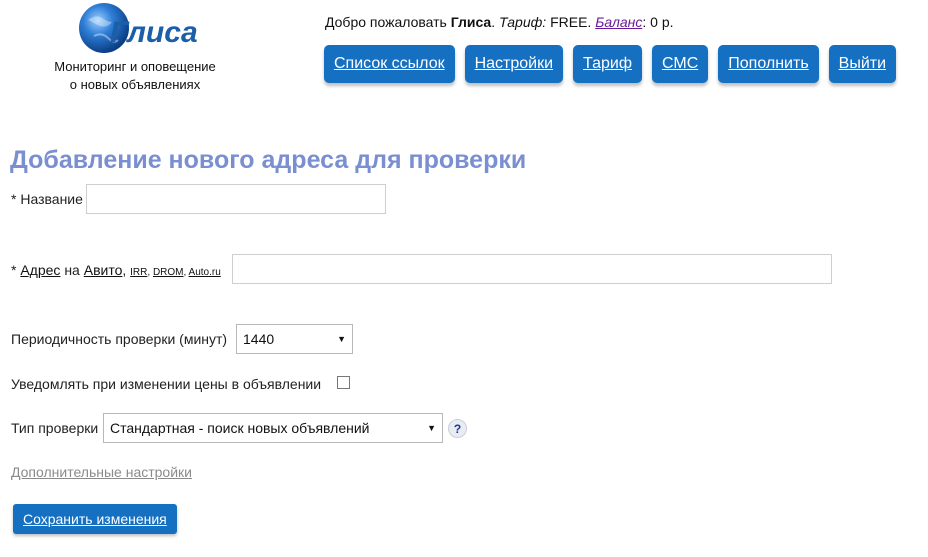 This screenshot has height=557, width=928. What do you see at coordinates (101, 472) in the screenshot?
I see `extra-settings-link: Дополнительные настройки` at bounding box center [101, 472].